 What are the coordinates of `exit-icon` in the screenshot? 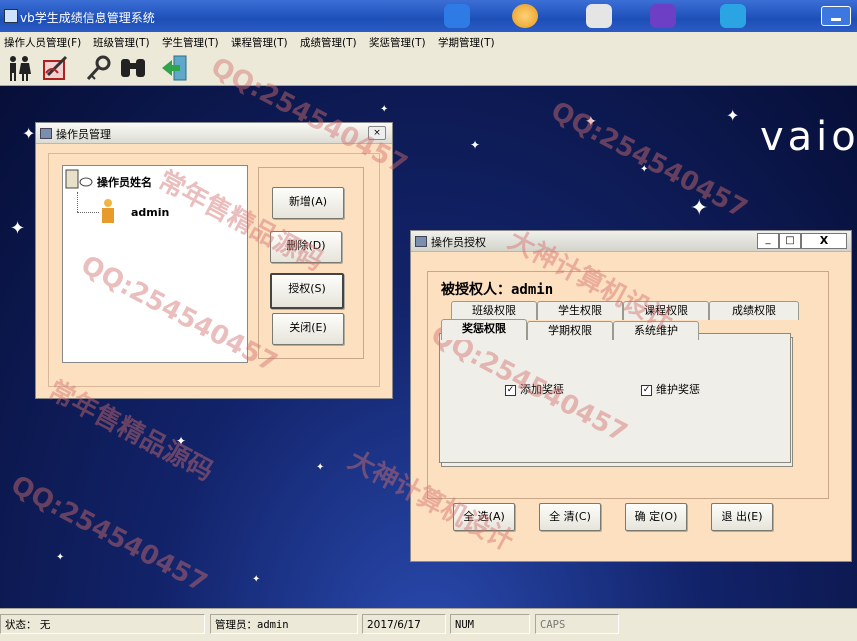 It's located at (175, 68).